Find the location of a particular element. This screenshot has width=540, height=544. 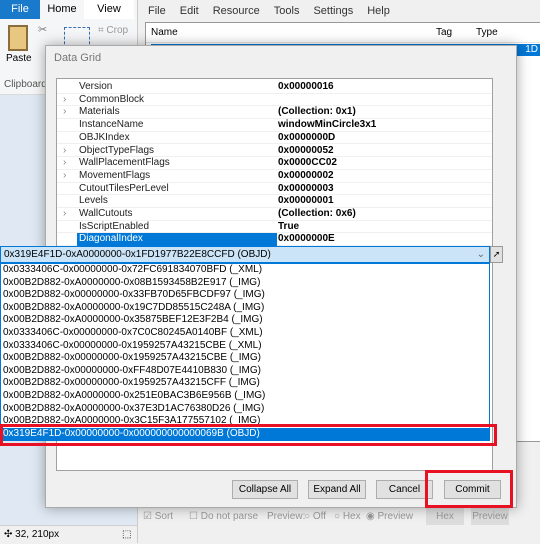

property-value: 0x0000000E is located at coordinates (306, 239).